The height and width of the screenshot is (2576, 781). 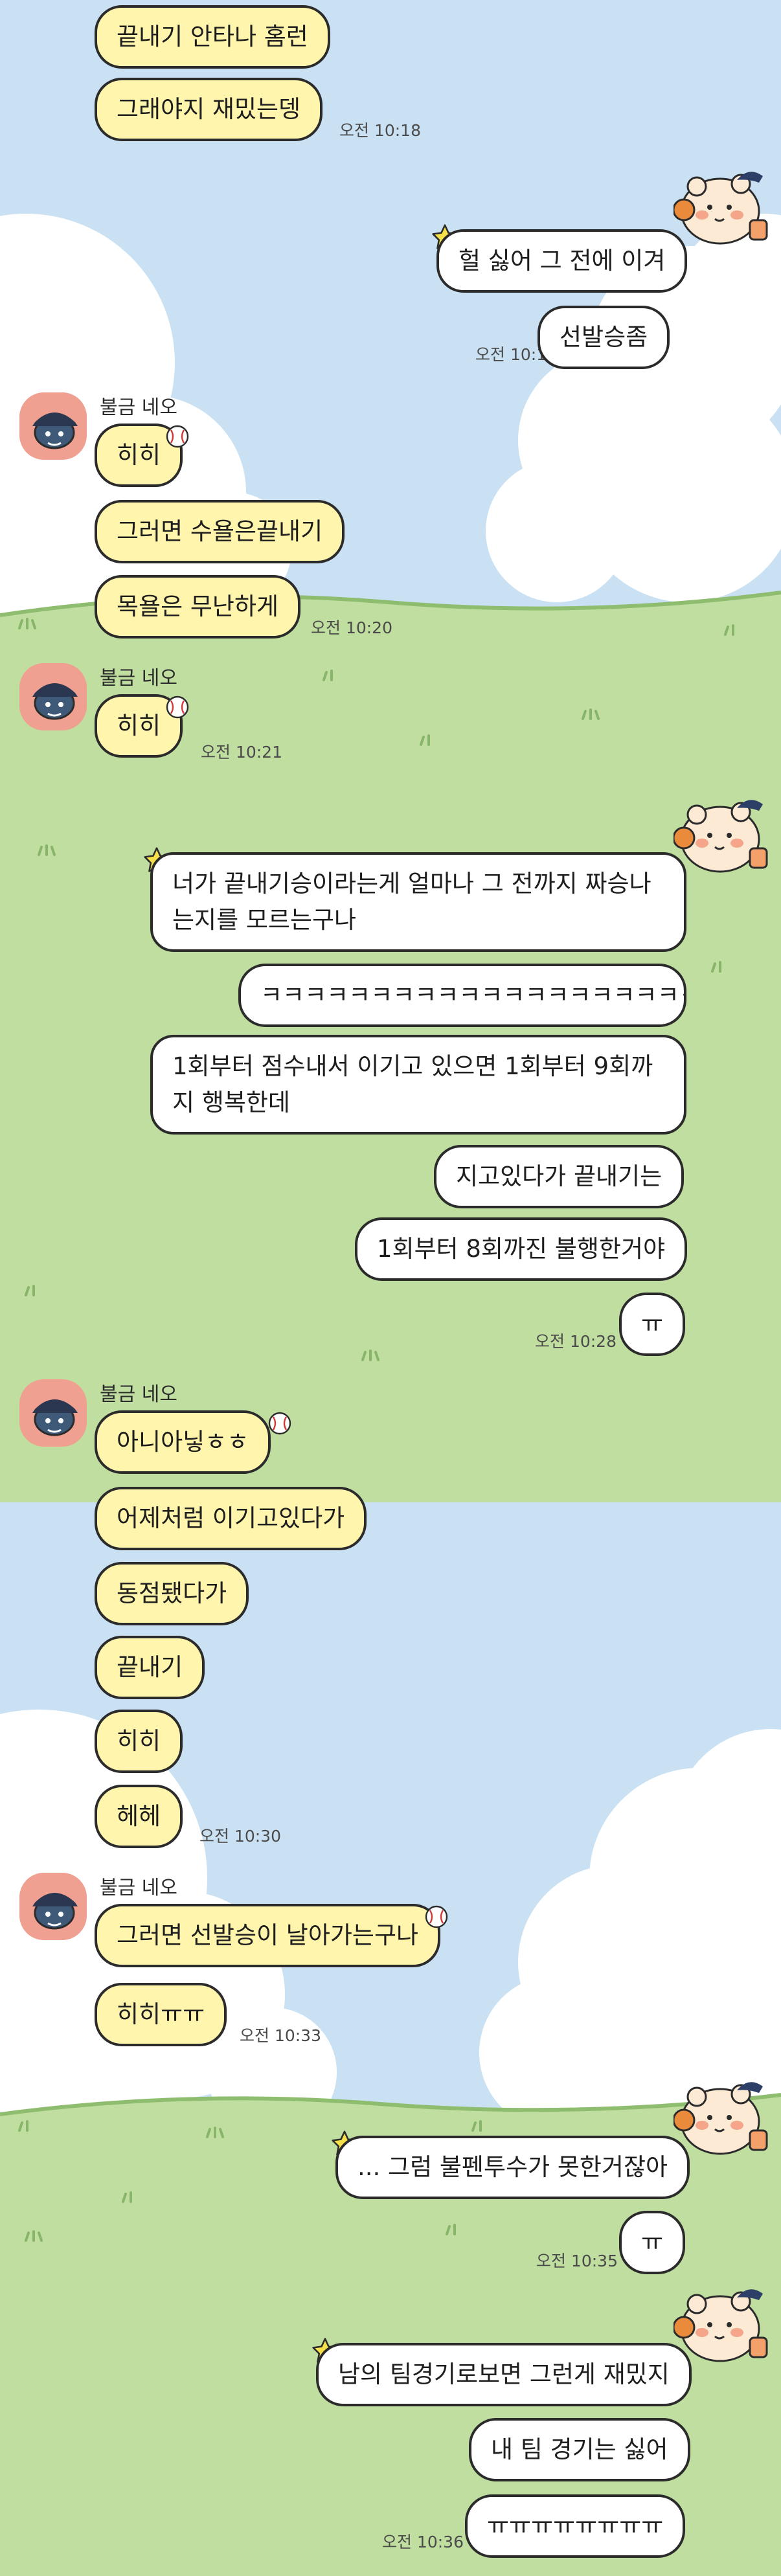 What do you see at coordinates (380, 130) in the screenshot?
I see `message-timestamp: 오전 10:18` at bounding box center [380, 130].